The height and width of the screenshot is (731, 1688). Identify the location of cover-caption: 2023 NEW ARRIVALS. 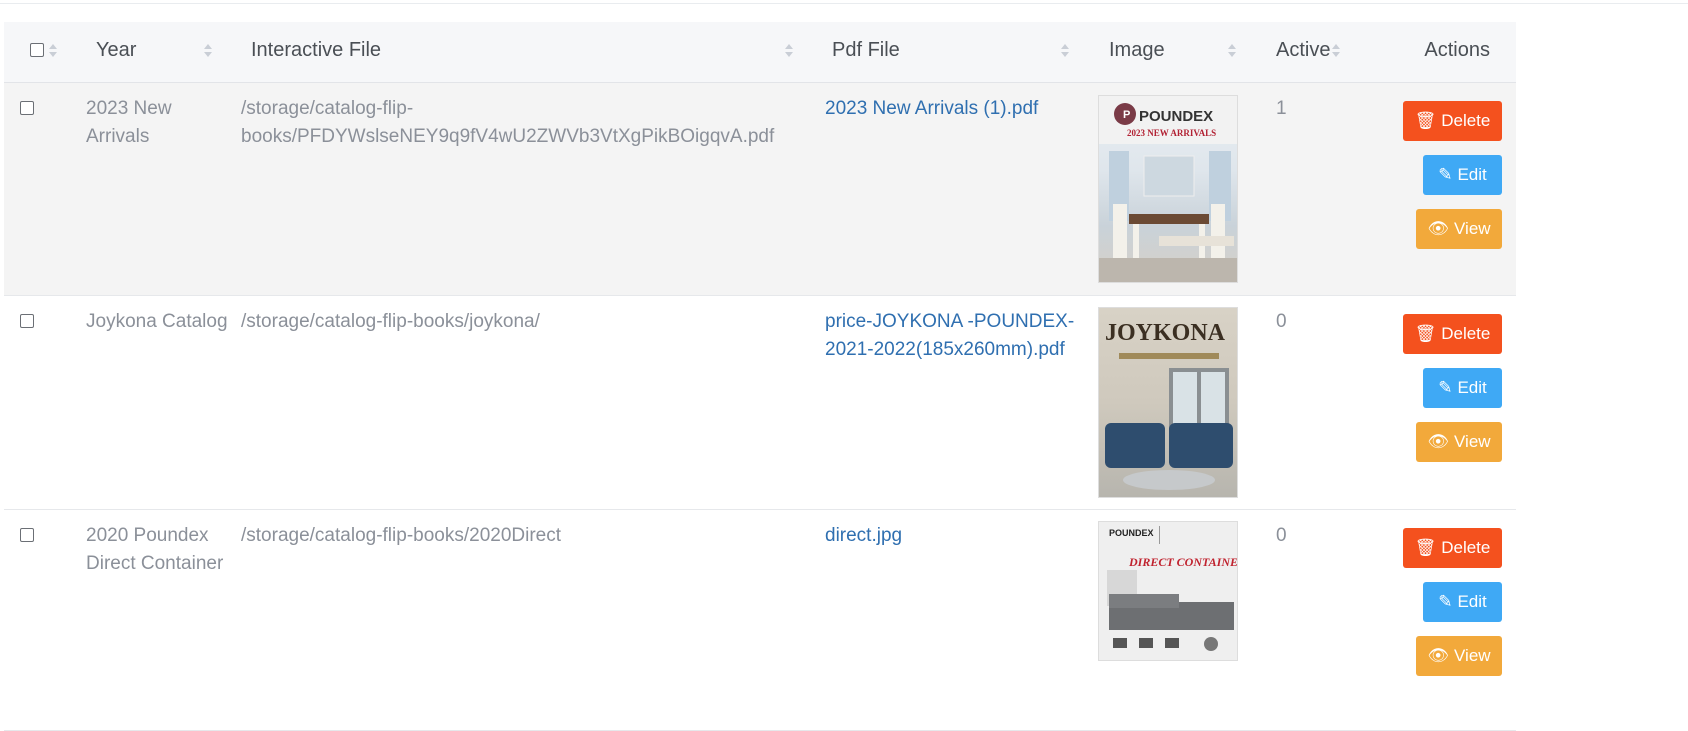
(1171, 133).